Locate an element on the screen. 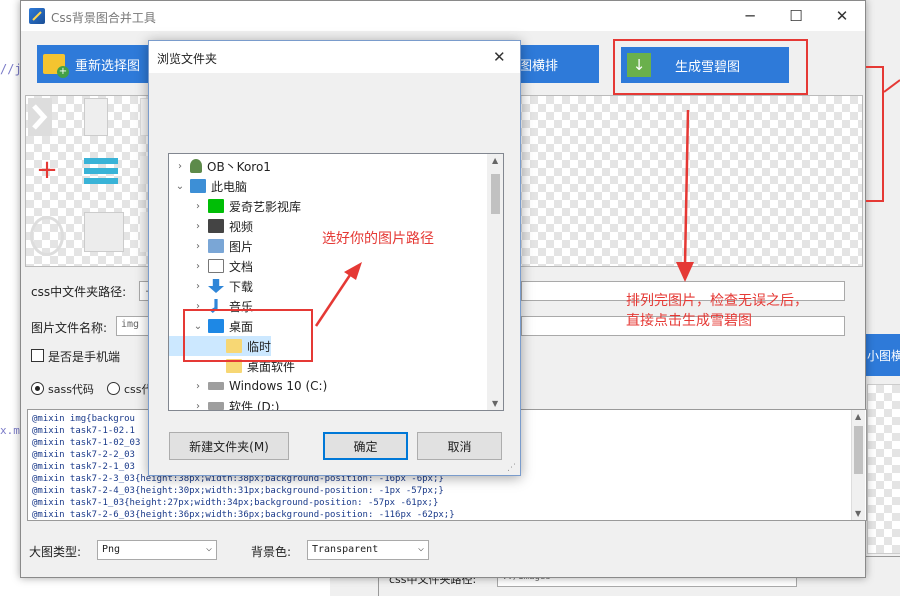 The width and height of the screenshot is (900, 596). annotation-instruction-2: 直接点击生成雪碧图 is located at coordinates (689, 321).